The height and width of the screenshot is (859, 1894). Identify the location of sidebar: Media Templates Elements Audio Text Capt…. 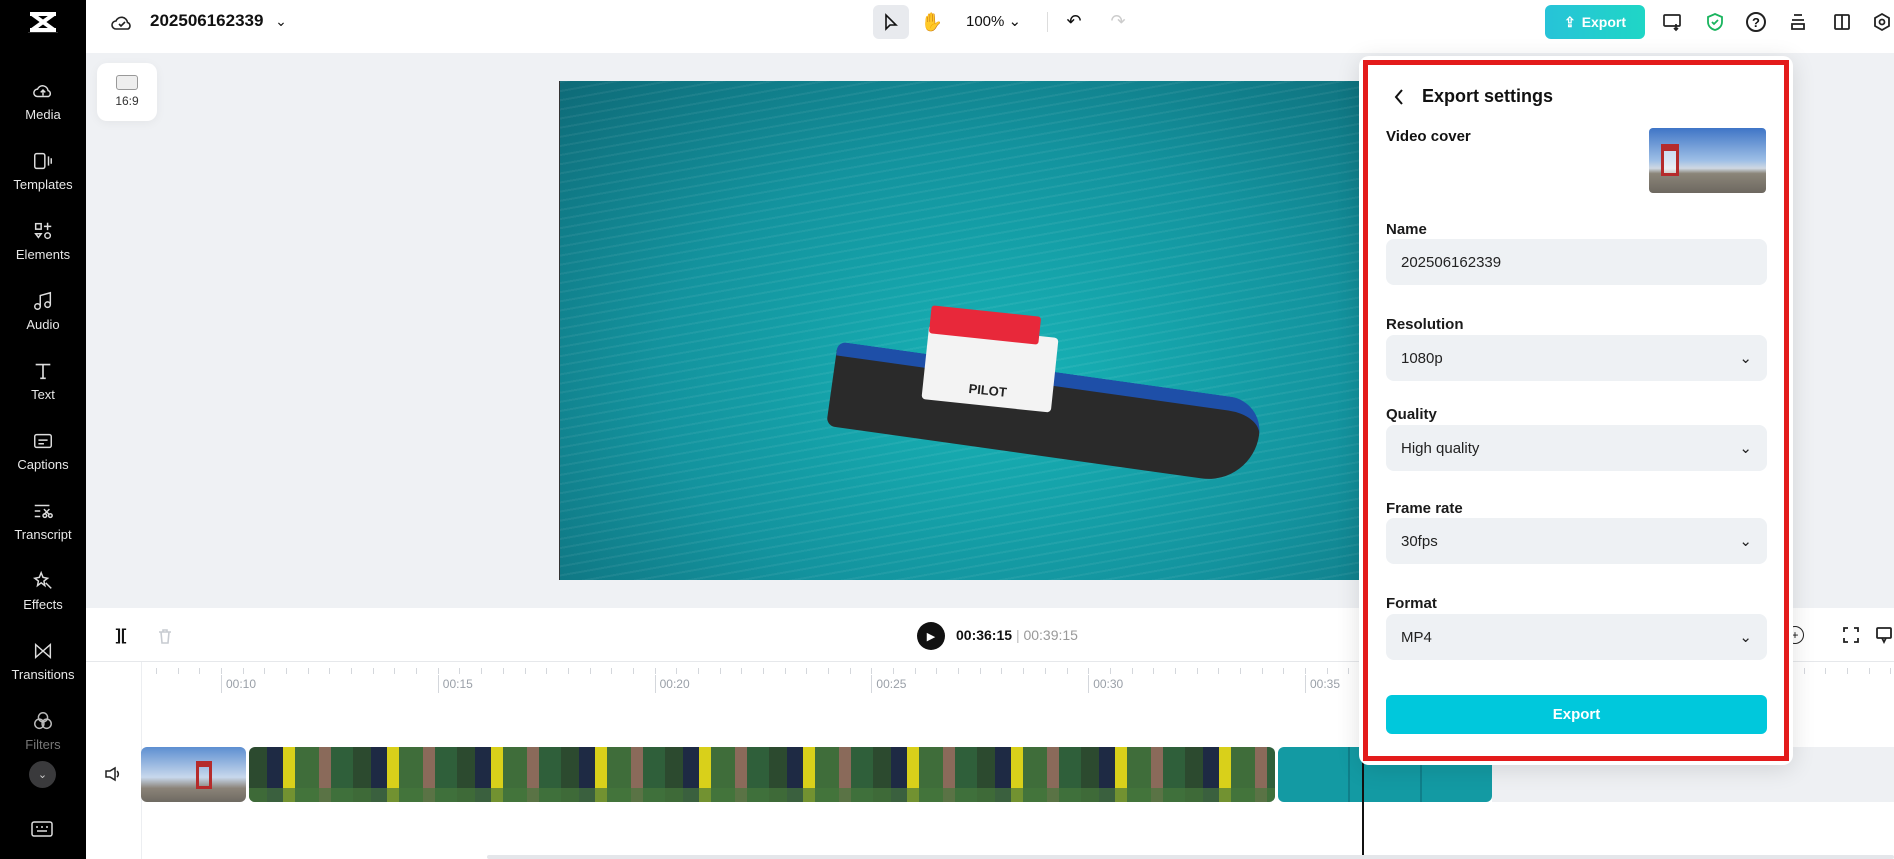
(43, 429).